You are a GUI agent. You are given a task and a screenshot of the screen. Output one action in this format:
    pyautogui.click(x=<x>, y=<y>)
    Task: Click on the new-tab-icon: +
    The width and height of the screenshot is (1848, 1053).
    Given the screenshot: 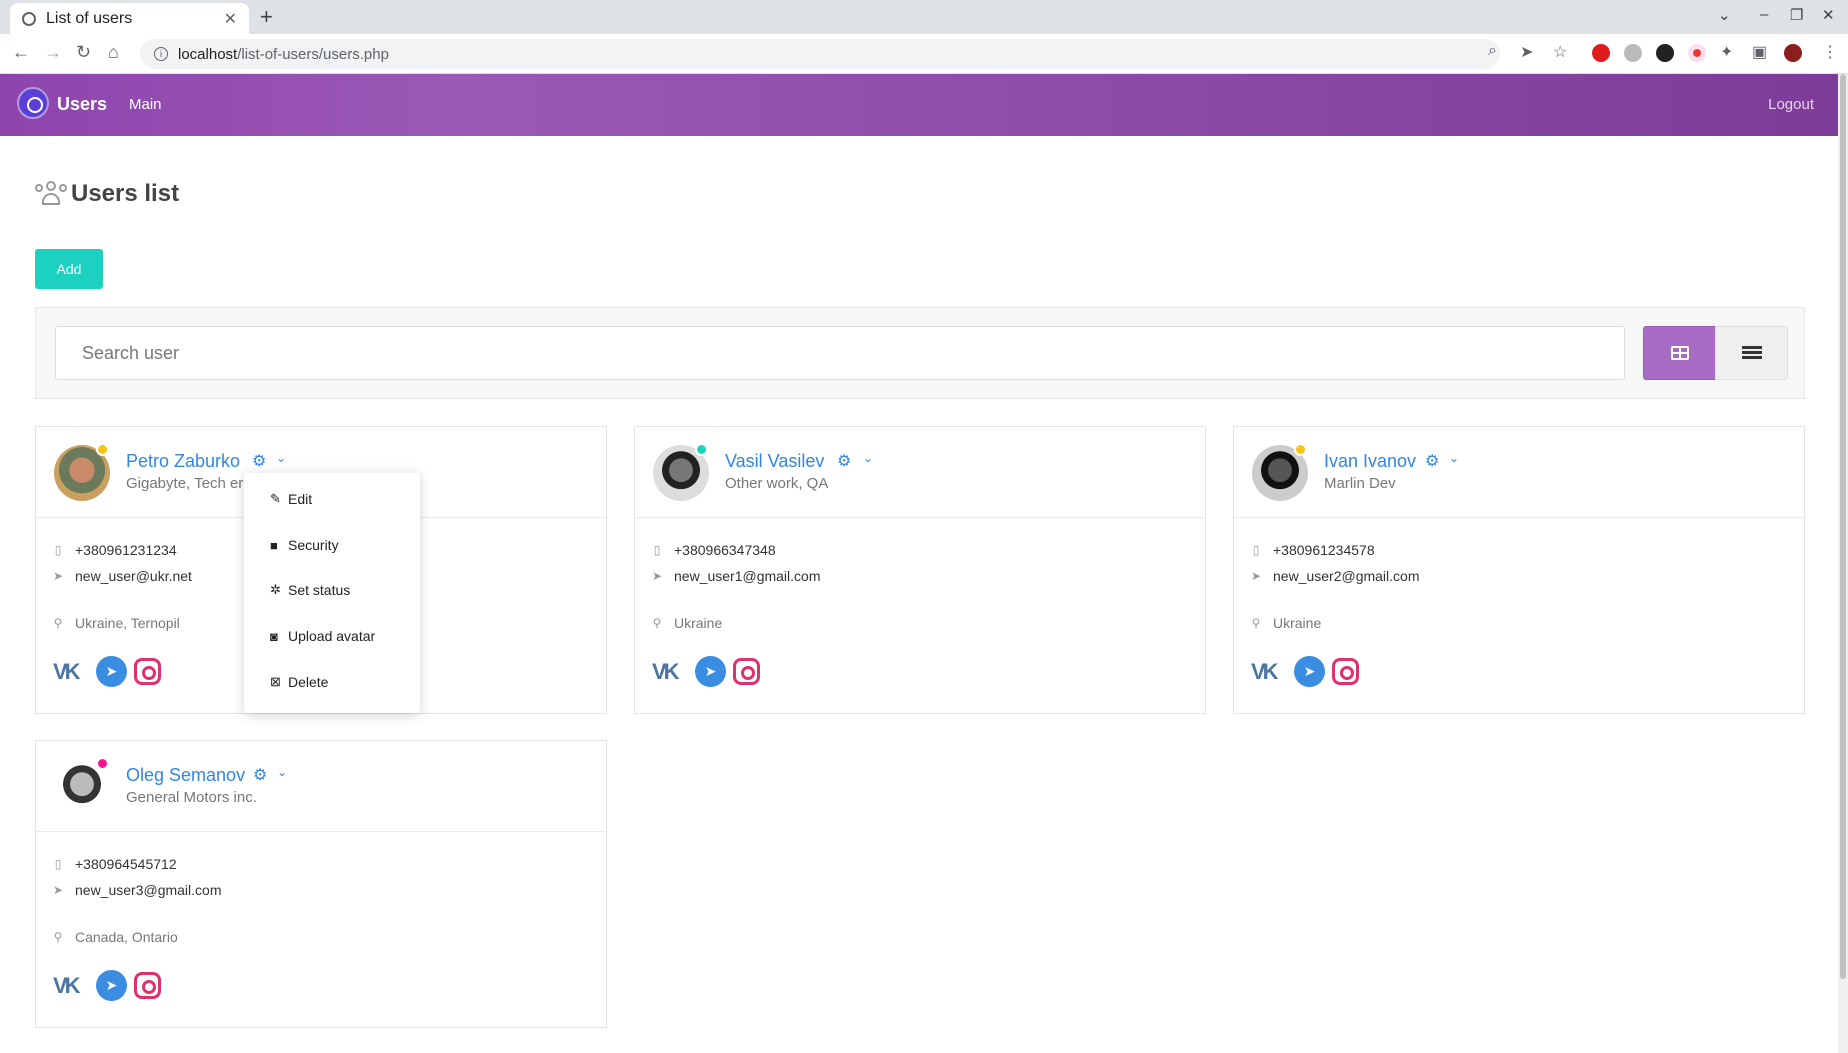 What is the action you would take?
    pyautogui.click(x=266, y=17)
    